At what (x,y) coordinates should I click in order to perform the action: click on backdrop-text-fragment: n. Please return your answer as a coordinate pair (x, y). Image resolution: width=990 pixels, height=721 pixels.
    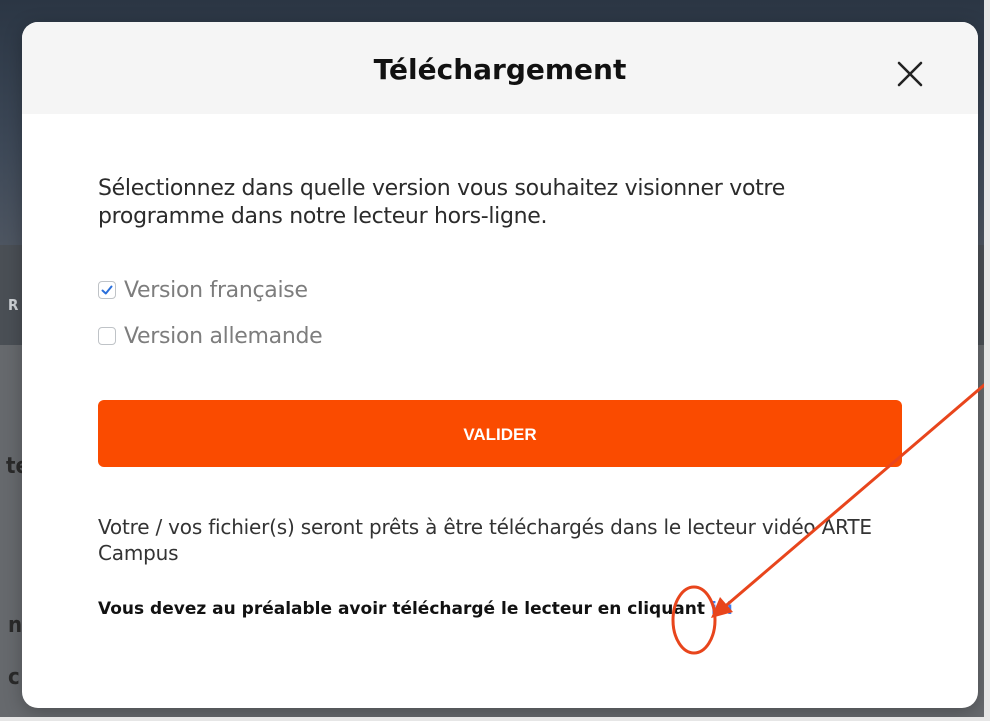
    Looking at the image, I should click on (15, 625).